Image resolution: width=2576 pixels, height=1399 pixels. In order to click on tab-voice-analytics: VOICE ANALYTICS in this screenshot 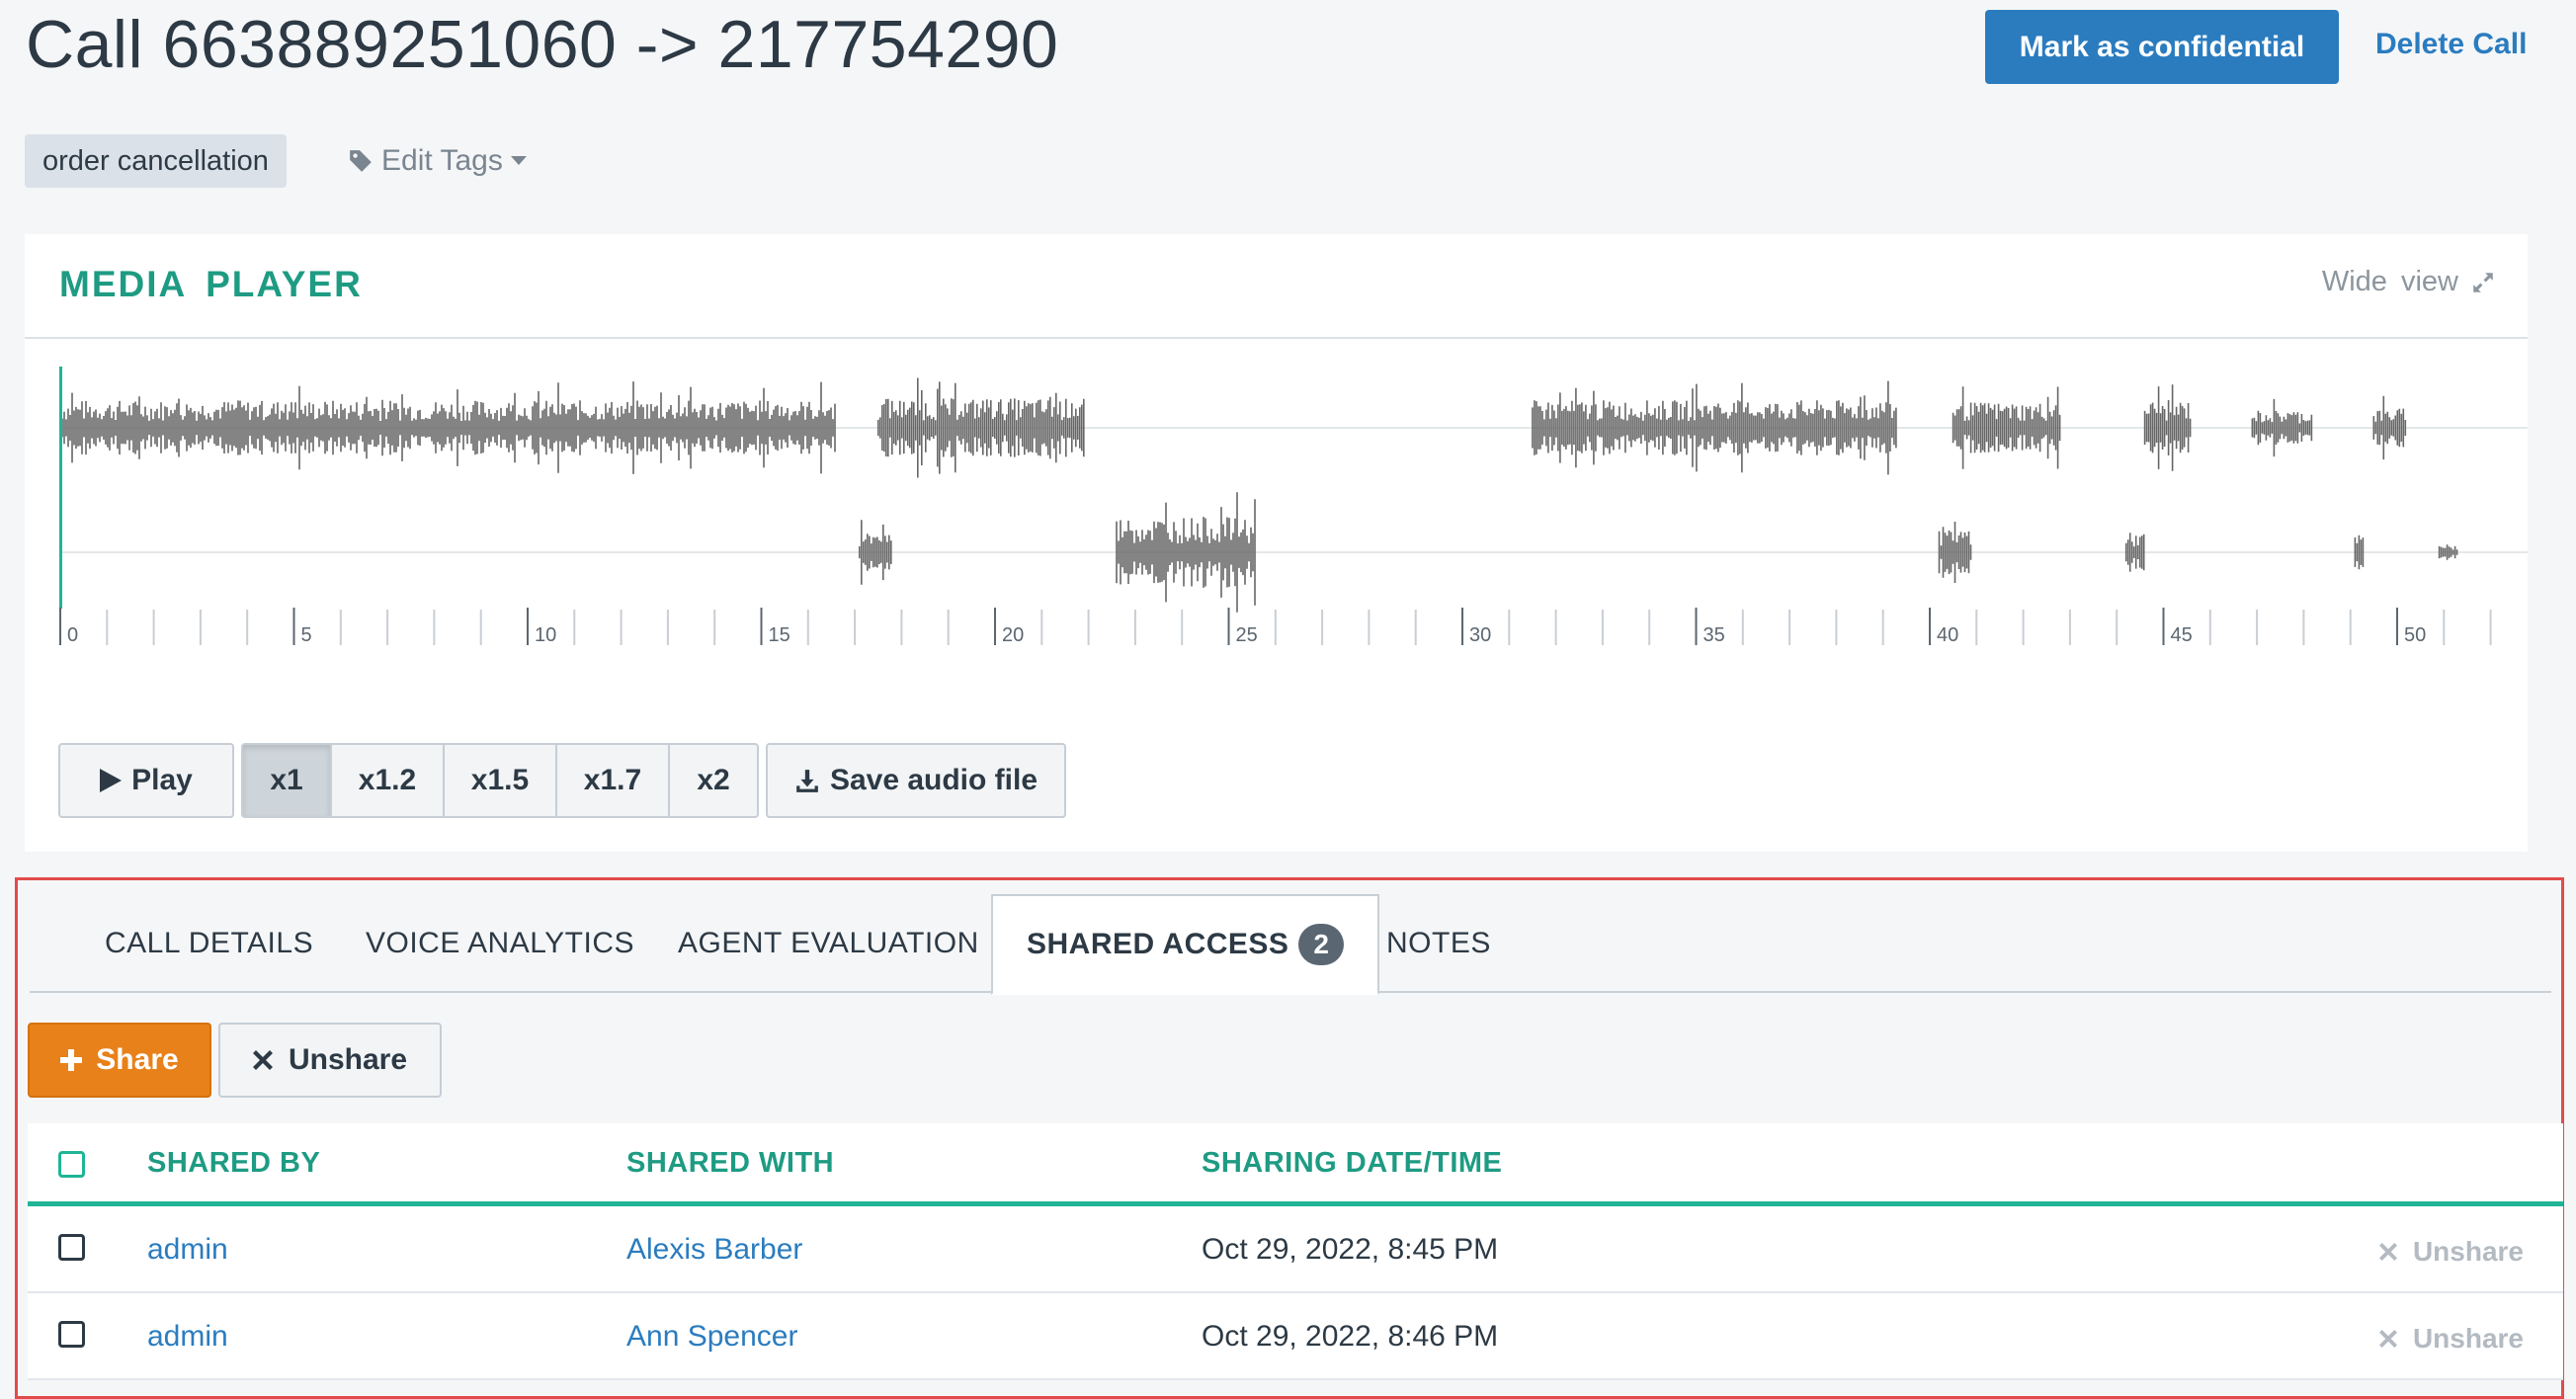, I will do `click(500, 943)`.